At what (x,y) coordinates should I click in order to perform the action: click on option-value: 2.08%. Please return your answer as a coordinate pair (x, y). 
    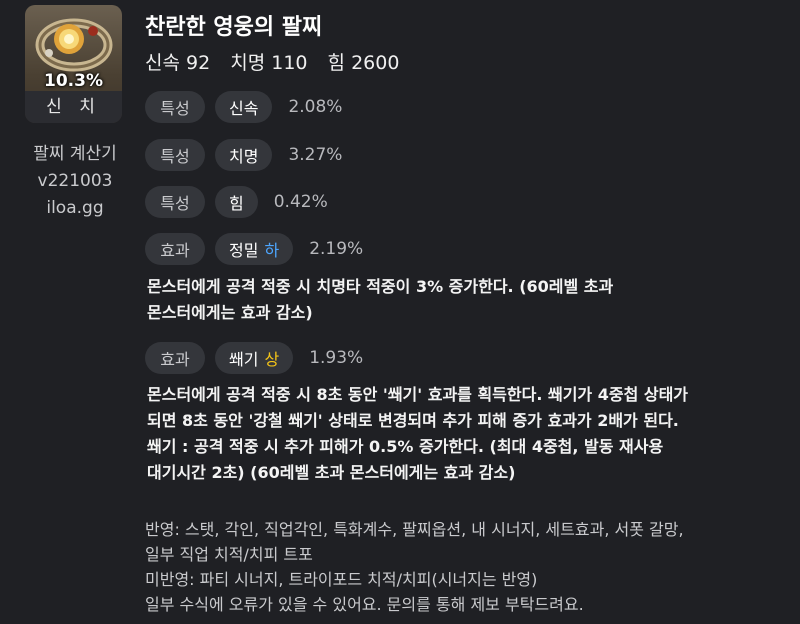
    Looking at the image, I should click on (315, 107).